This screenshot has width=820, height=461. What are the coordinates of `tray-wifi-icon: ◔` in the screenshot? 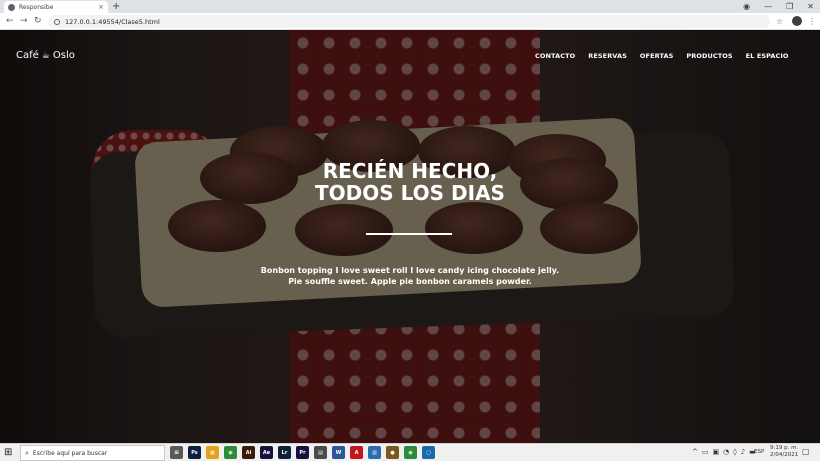 It's located at (726, 452).